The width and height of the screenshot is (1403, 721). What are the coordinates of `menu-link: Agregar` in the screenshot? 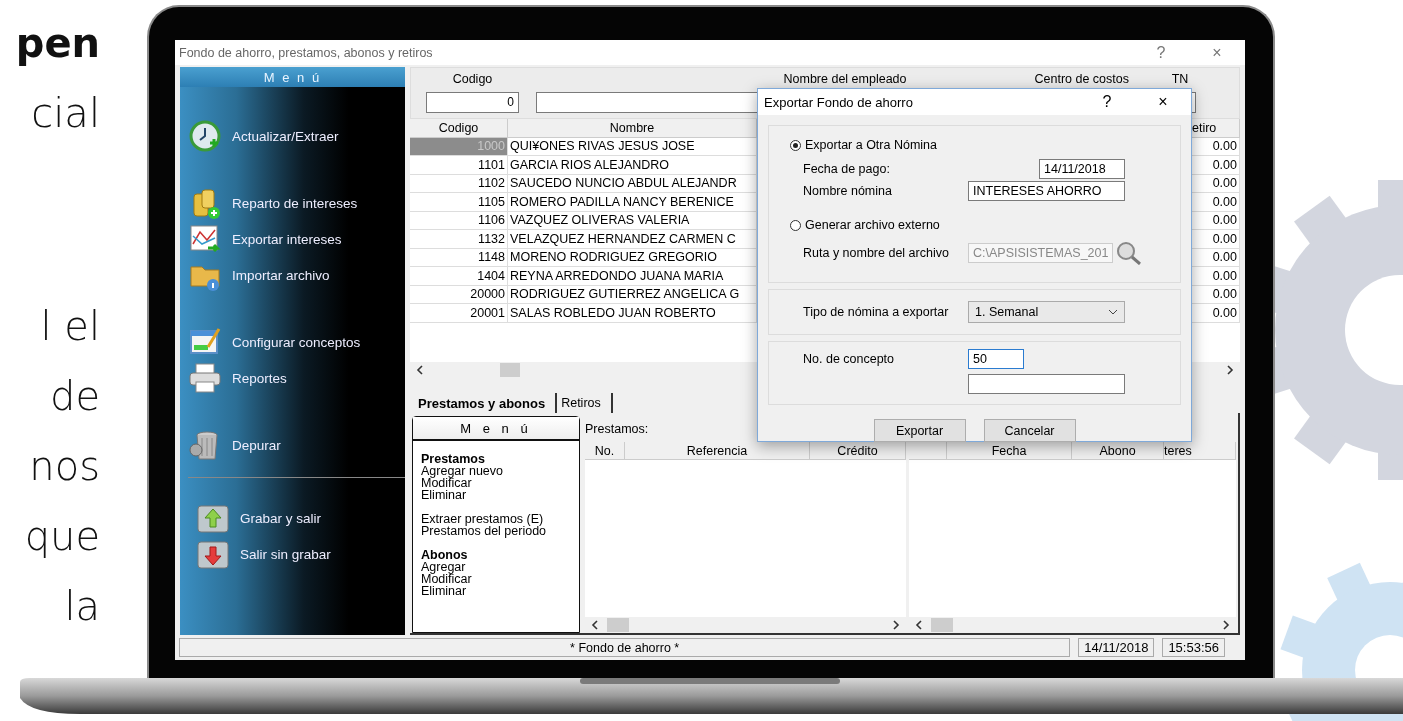 It's located at (500, 567).